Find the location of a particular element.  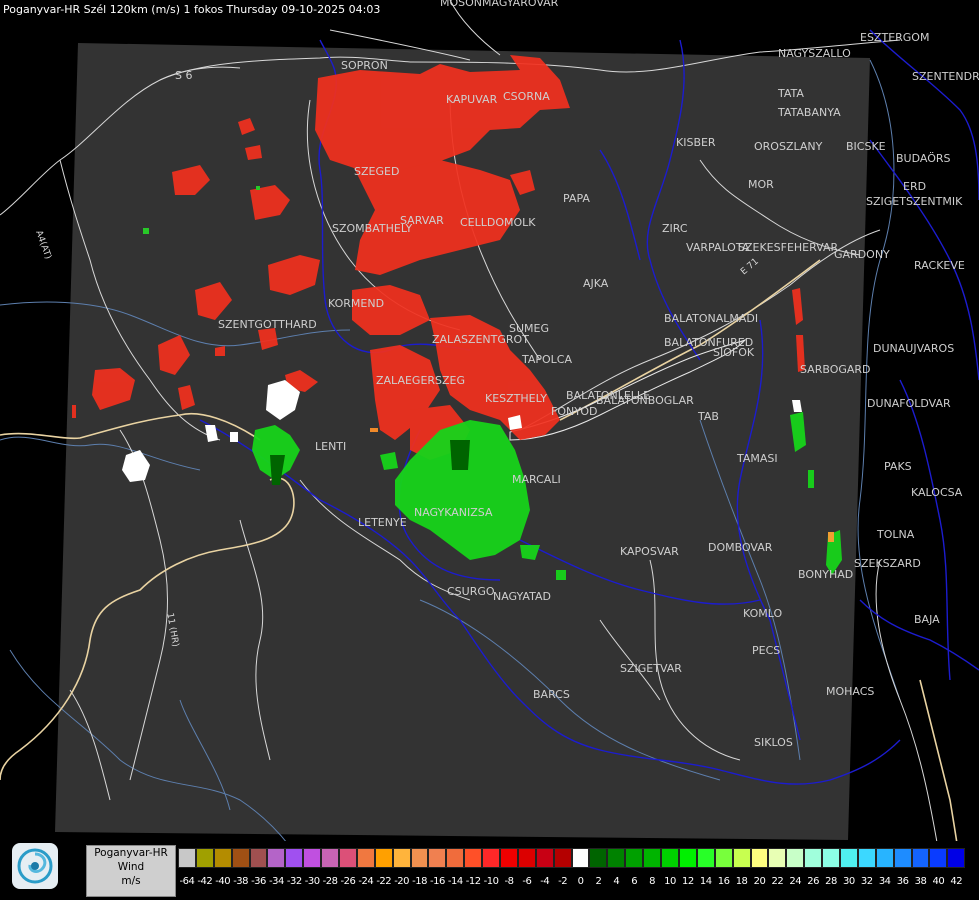

city-label: SZEGED is located at coordinates (377, 171).